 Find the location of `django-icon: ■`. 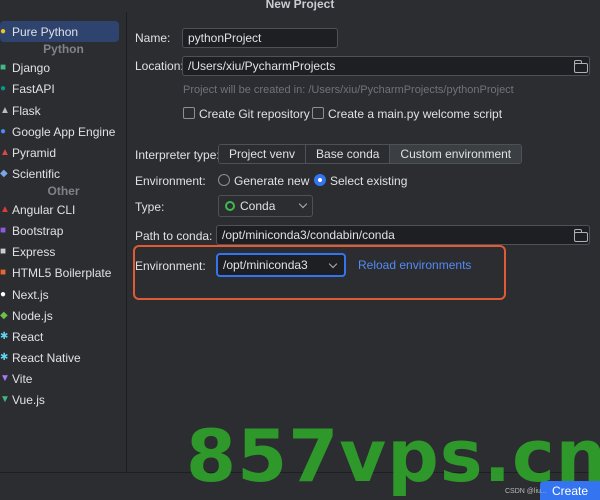

django-icon: ■ is located at coordinates (3, 67).